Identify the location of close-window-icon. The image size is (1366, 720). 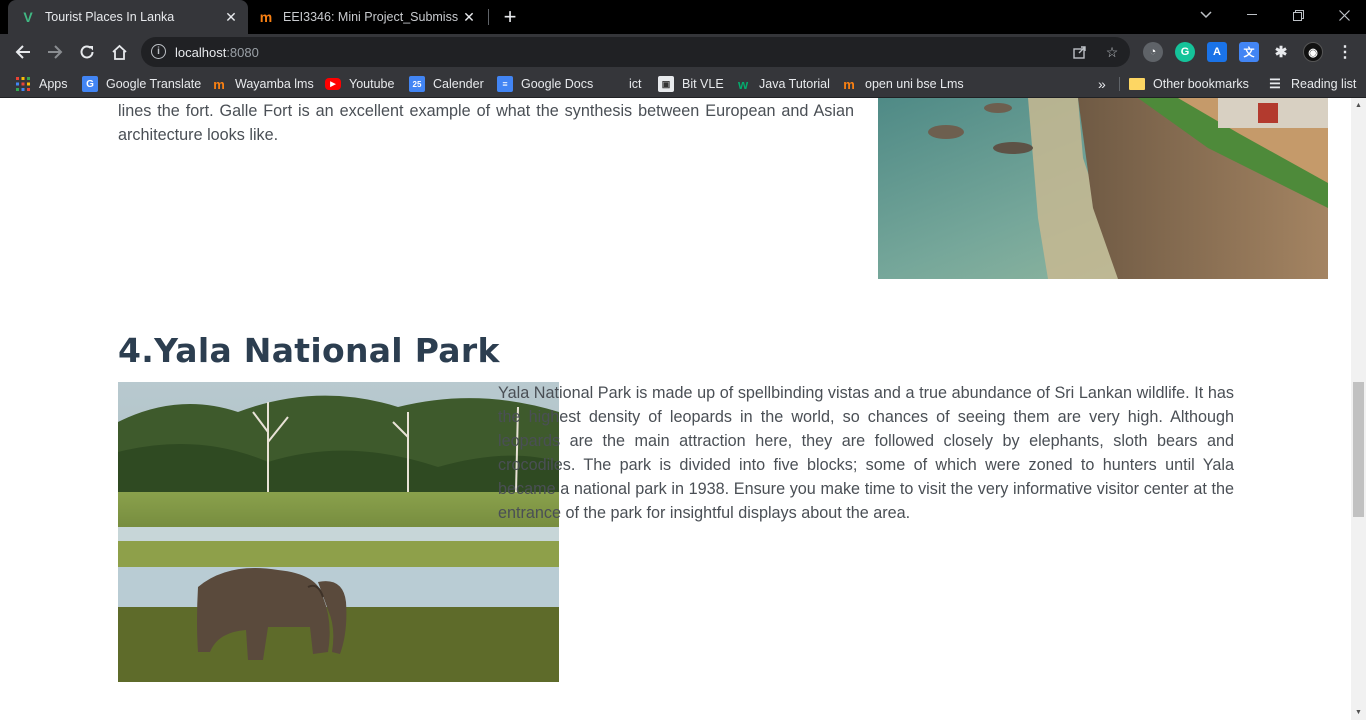
(1343, 15).